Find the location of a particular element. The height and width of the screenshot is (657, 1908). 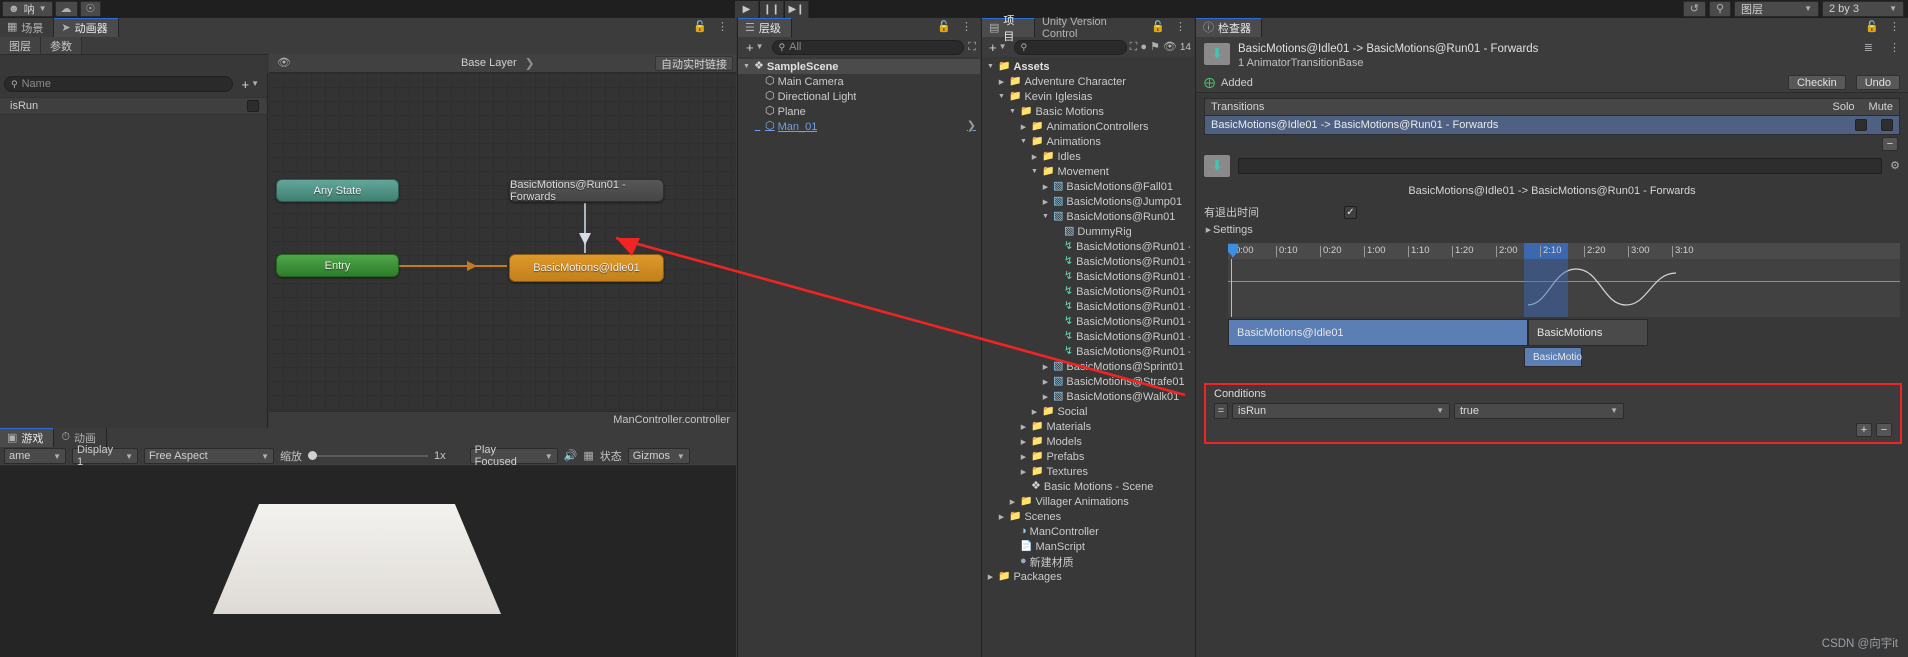

project-visibility-icon: 👁 is located at coordinates (1170, 47).